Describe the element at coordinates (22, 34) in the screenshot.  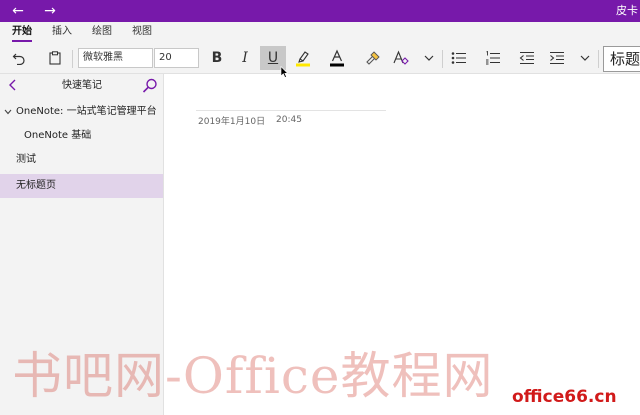
I see `tab-home: 开始` at that location.